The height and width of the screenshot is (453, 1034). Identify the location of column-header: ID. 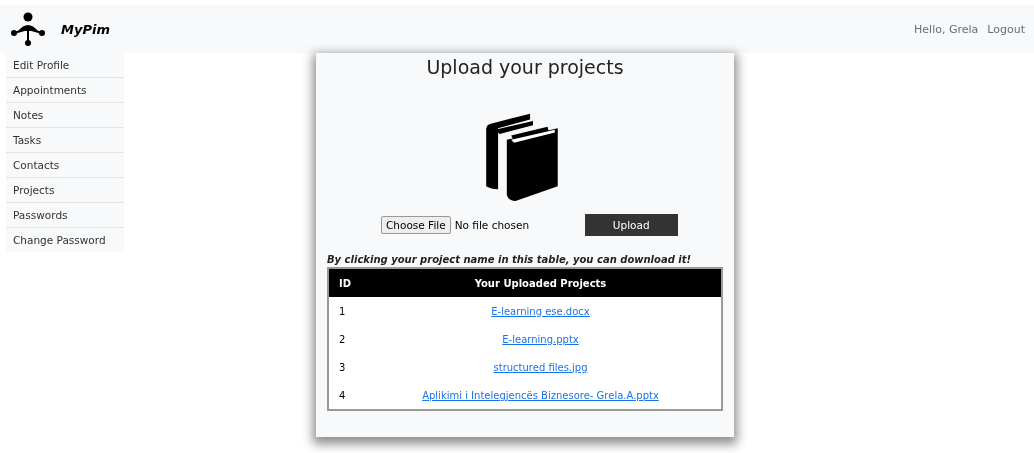
(344, 282).